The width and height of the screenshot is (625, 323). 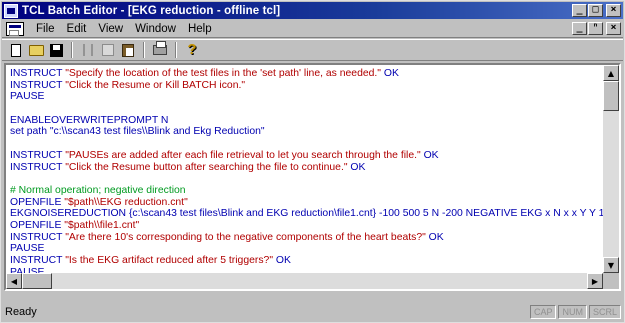 What do you see at coordinates (307, 226) in the screenshot?
I see `code-line: OPENFILE "$path\\file1.cnt"` at bounding box center [307, 226].